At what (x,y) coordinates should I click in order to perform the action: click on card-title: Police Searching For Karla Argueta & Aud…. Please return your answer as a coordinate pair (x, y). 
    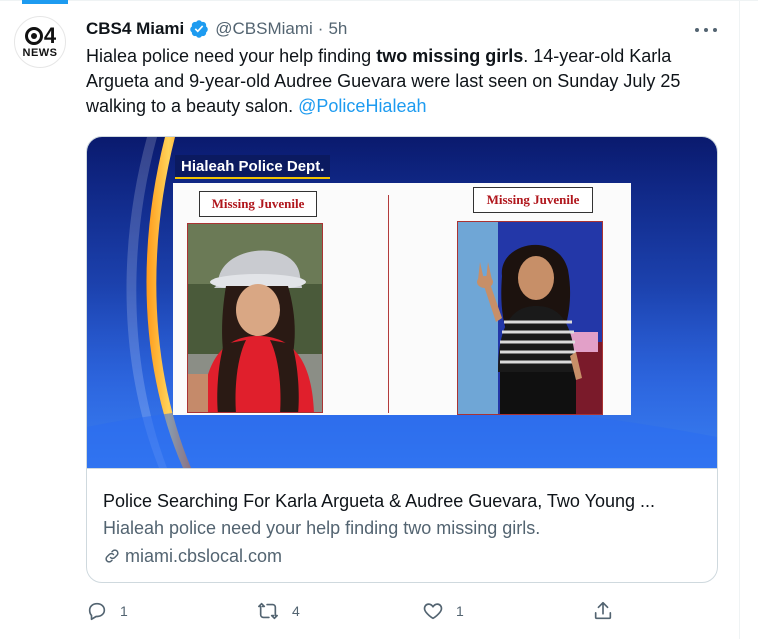
    Looking at the image, I should click on (402, 501).